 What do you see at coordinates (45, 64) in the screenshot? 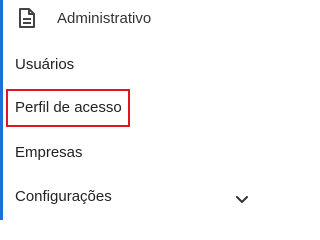
I see `menu-item-label: Usuários` at bounding box center [45, 64].